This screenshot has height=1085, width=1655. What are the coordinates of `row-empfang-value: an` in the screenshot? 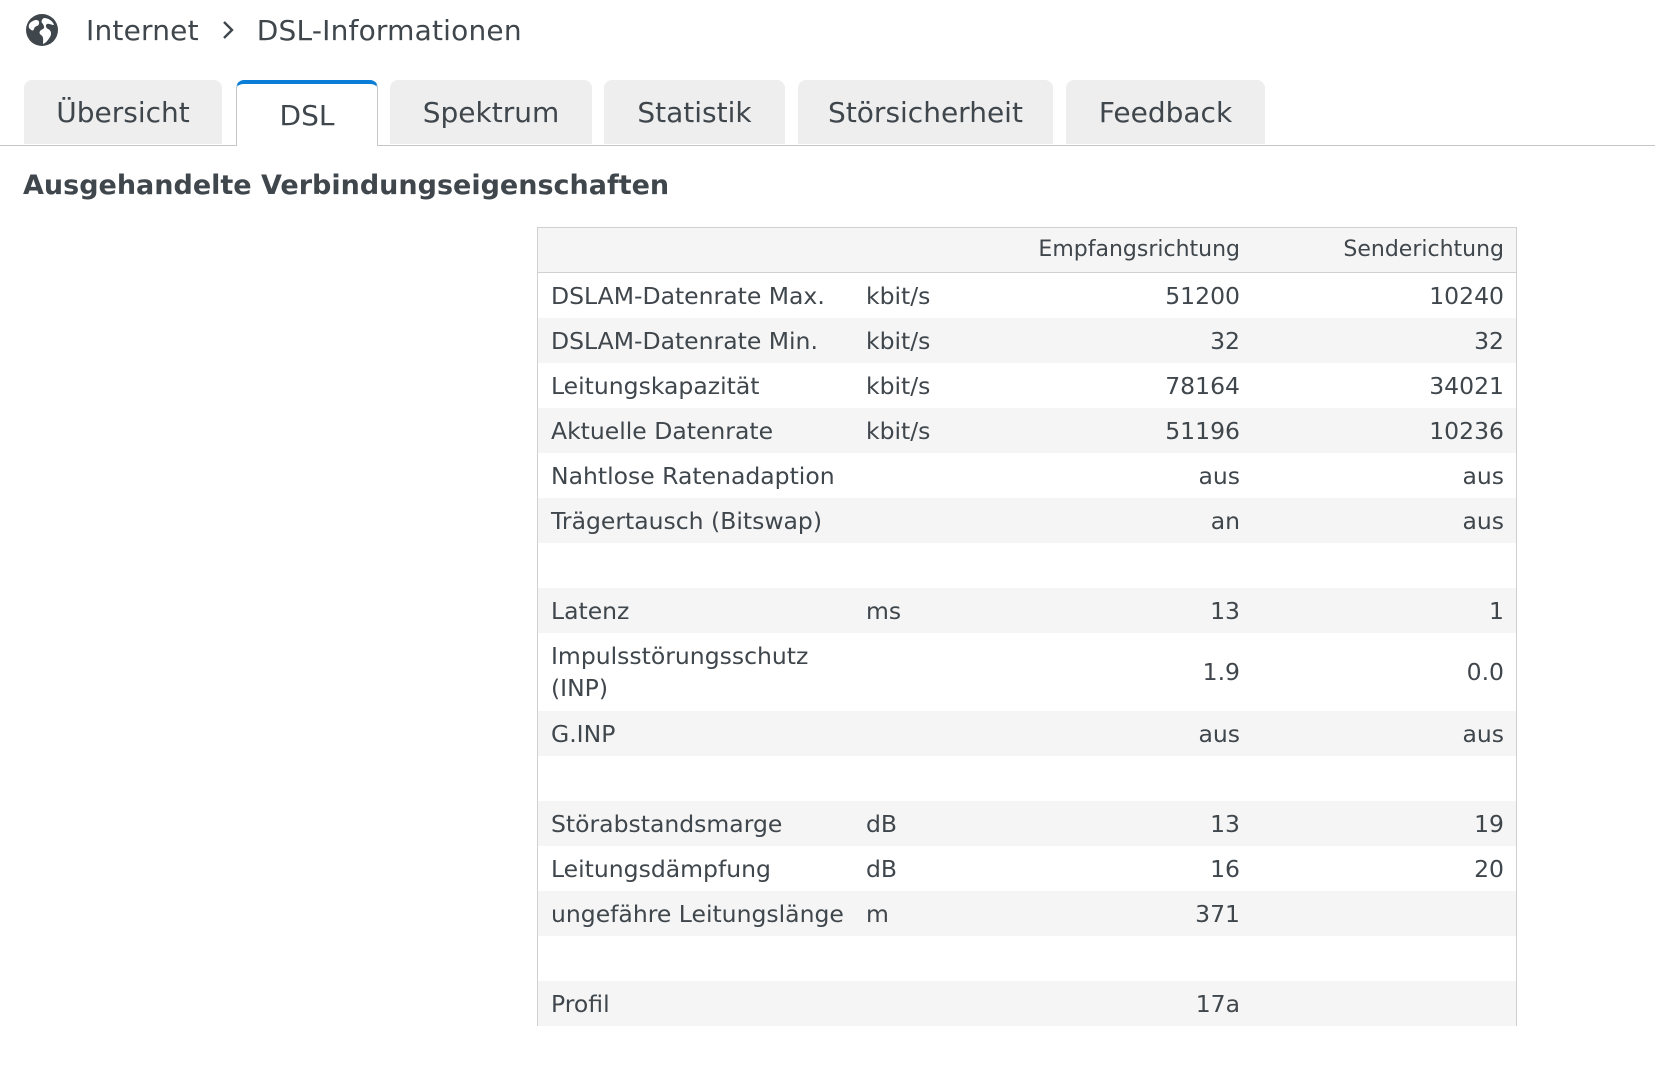 It's located at (1225, 520).